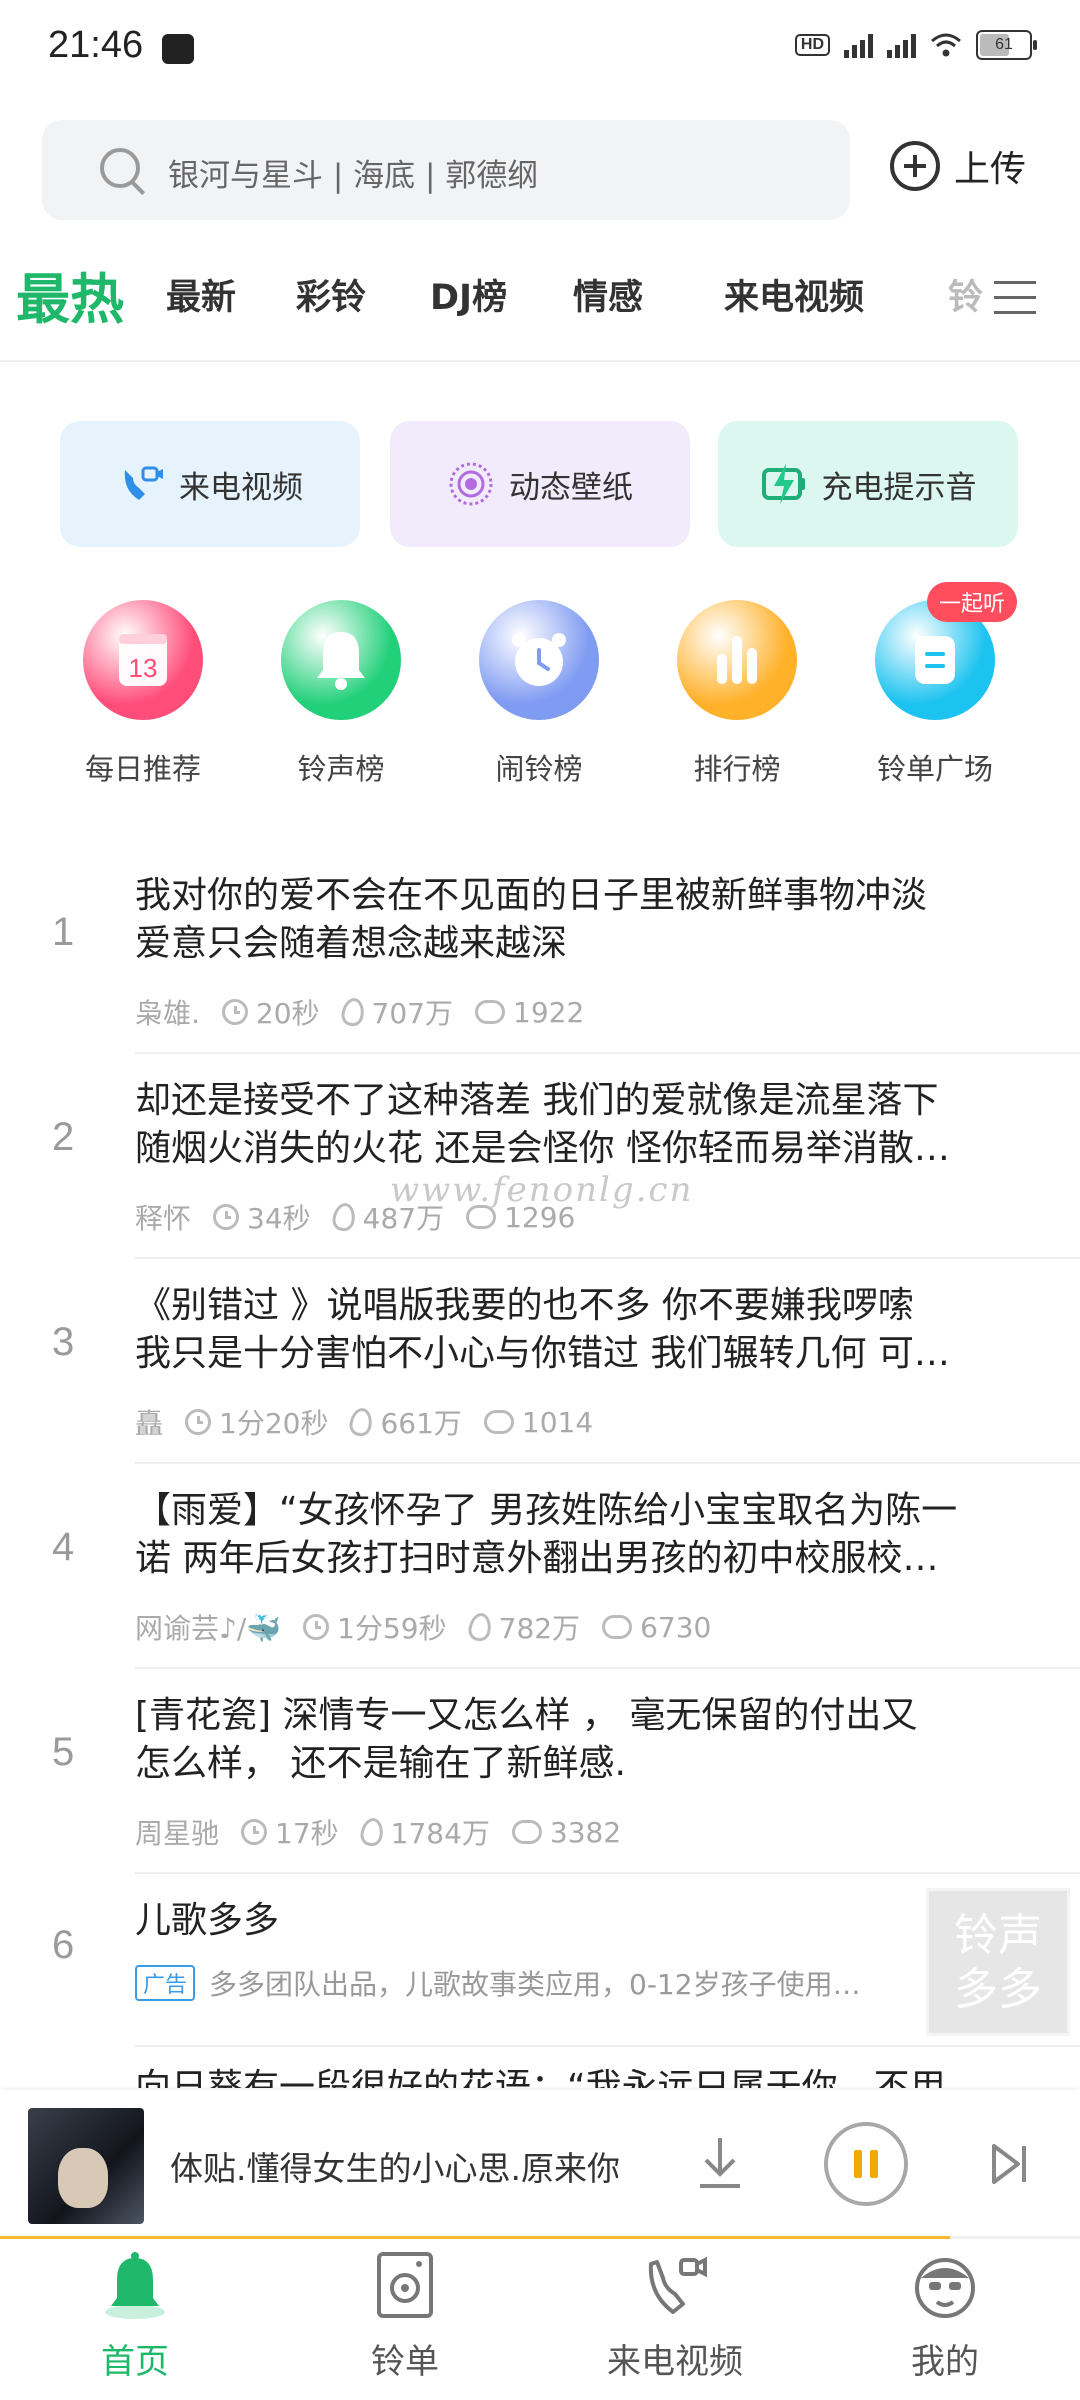 This screenshot has height=2400, width=1080. What do you see at coordinates (858, 2164) in the screenshot?
I see `pause-icon` at bounding box center [858, 2164].